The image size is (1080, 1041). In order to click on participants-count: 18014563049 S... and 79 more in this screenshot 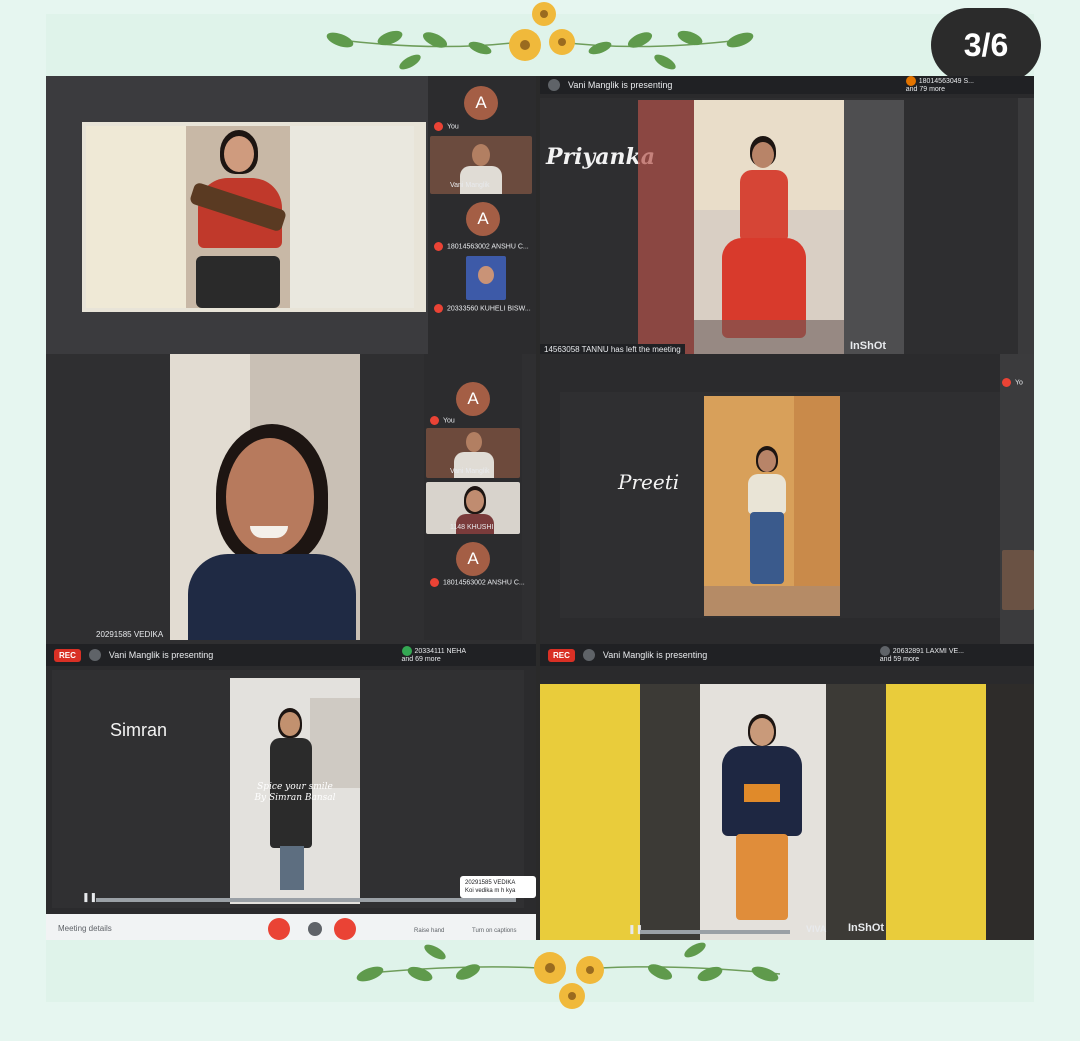, I will do `click(939, 85)`.